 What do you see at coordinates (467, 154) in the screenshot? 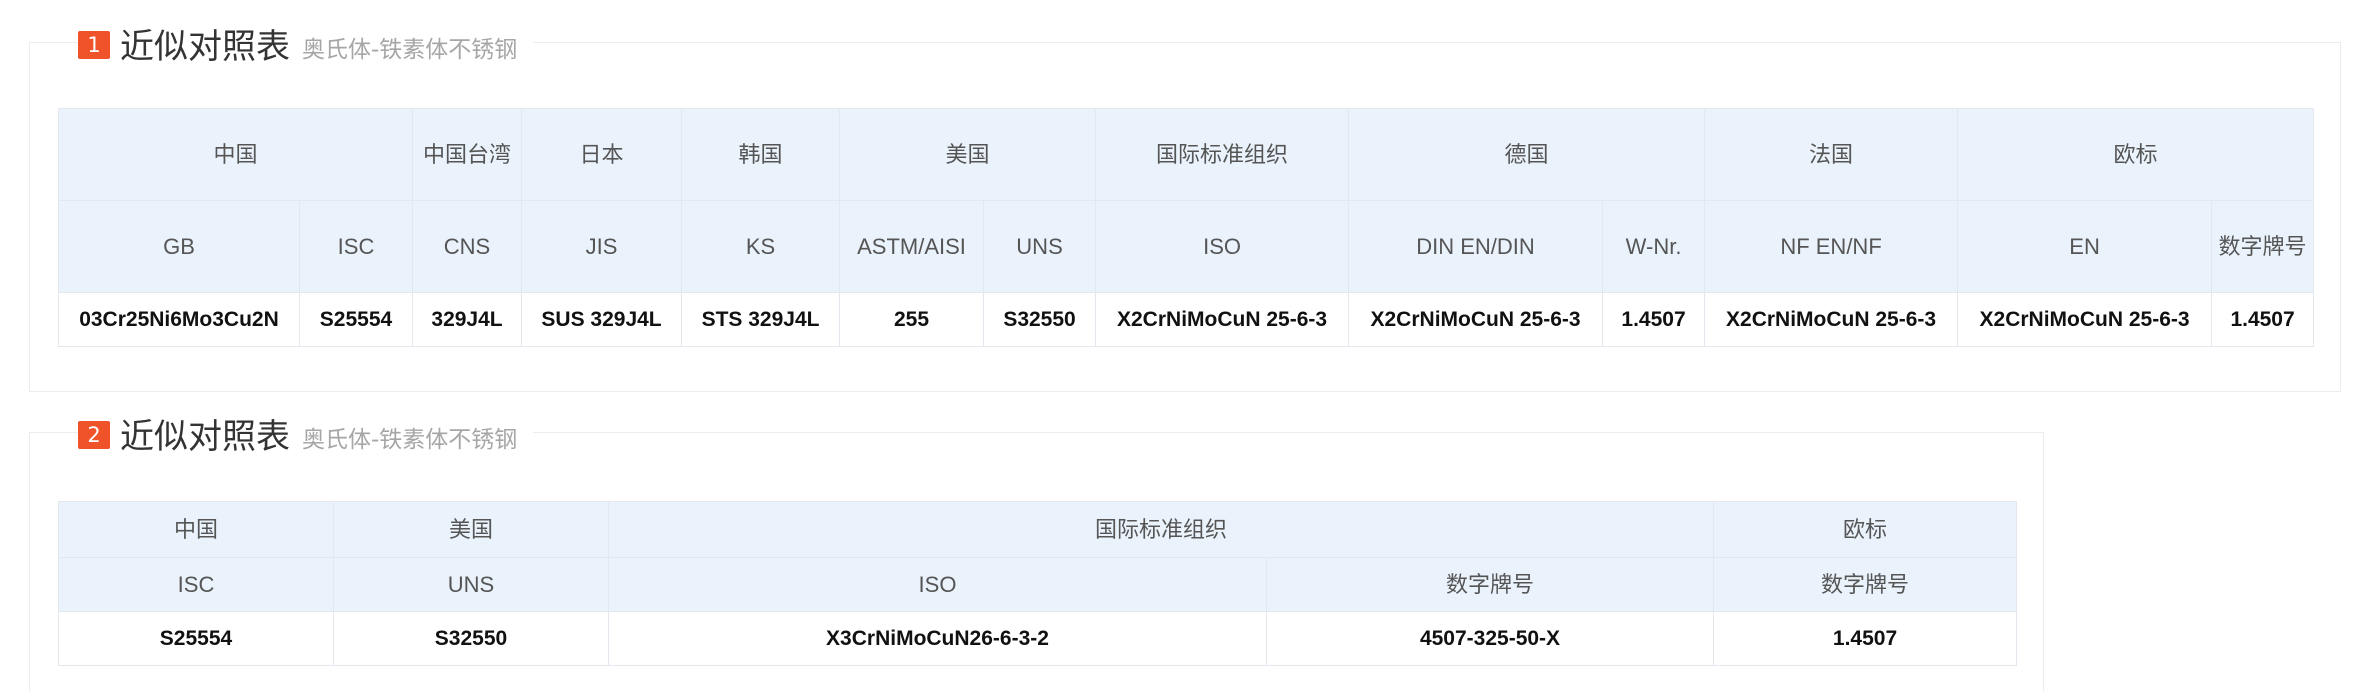
I see `header-cell: 中国台湾` at bounding box center [467, 154].